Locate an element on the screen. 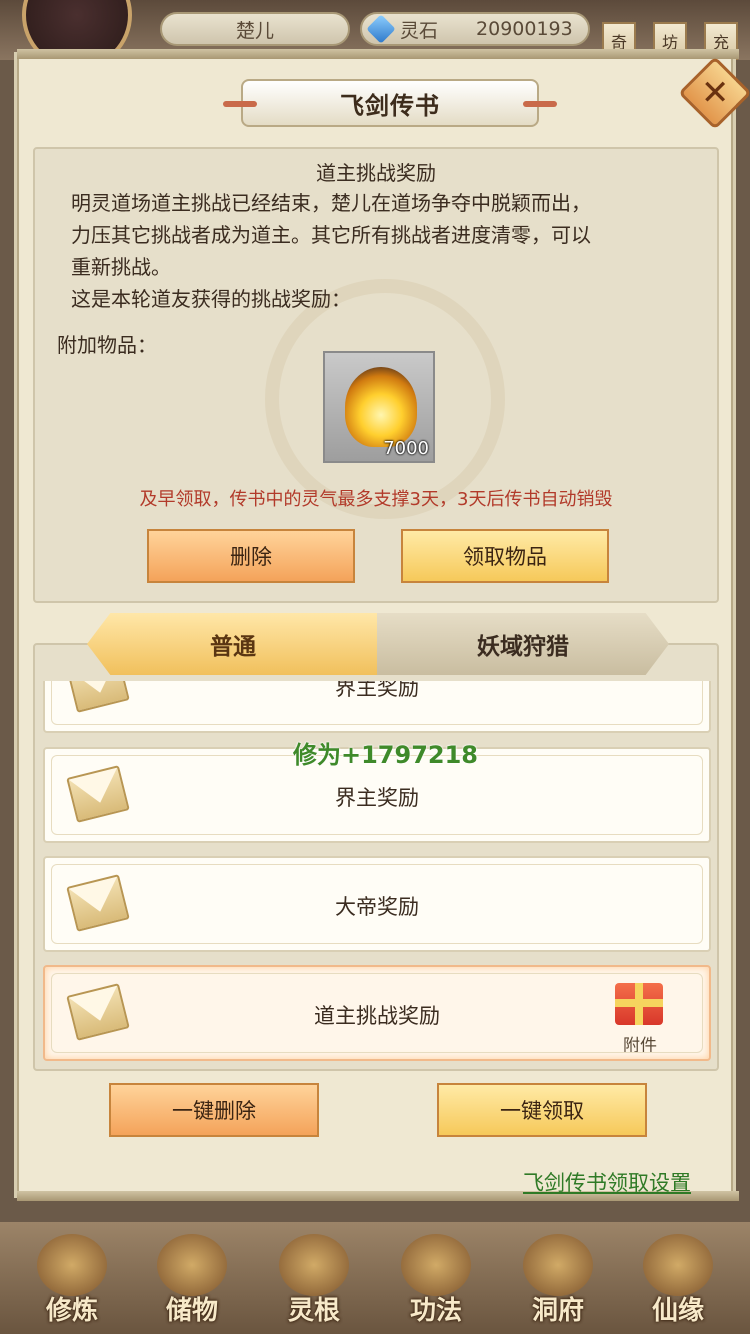 The width and height of the screenshot is (750, 1334). tab-normal: 普通 is located at coordinates (233, 644).